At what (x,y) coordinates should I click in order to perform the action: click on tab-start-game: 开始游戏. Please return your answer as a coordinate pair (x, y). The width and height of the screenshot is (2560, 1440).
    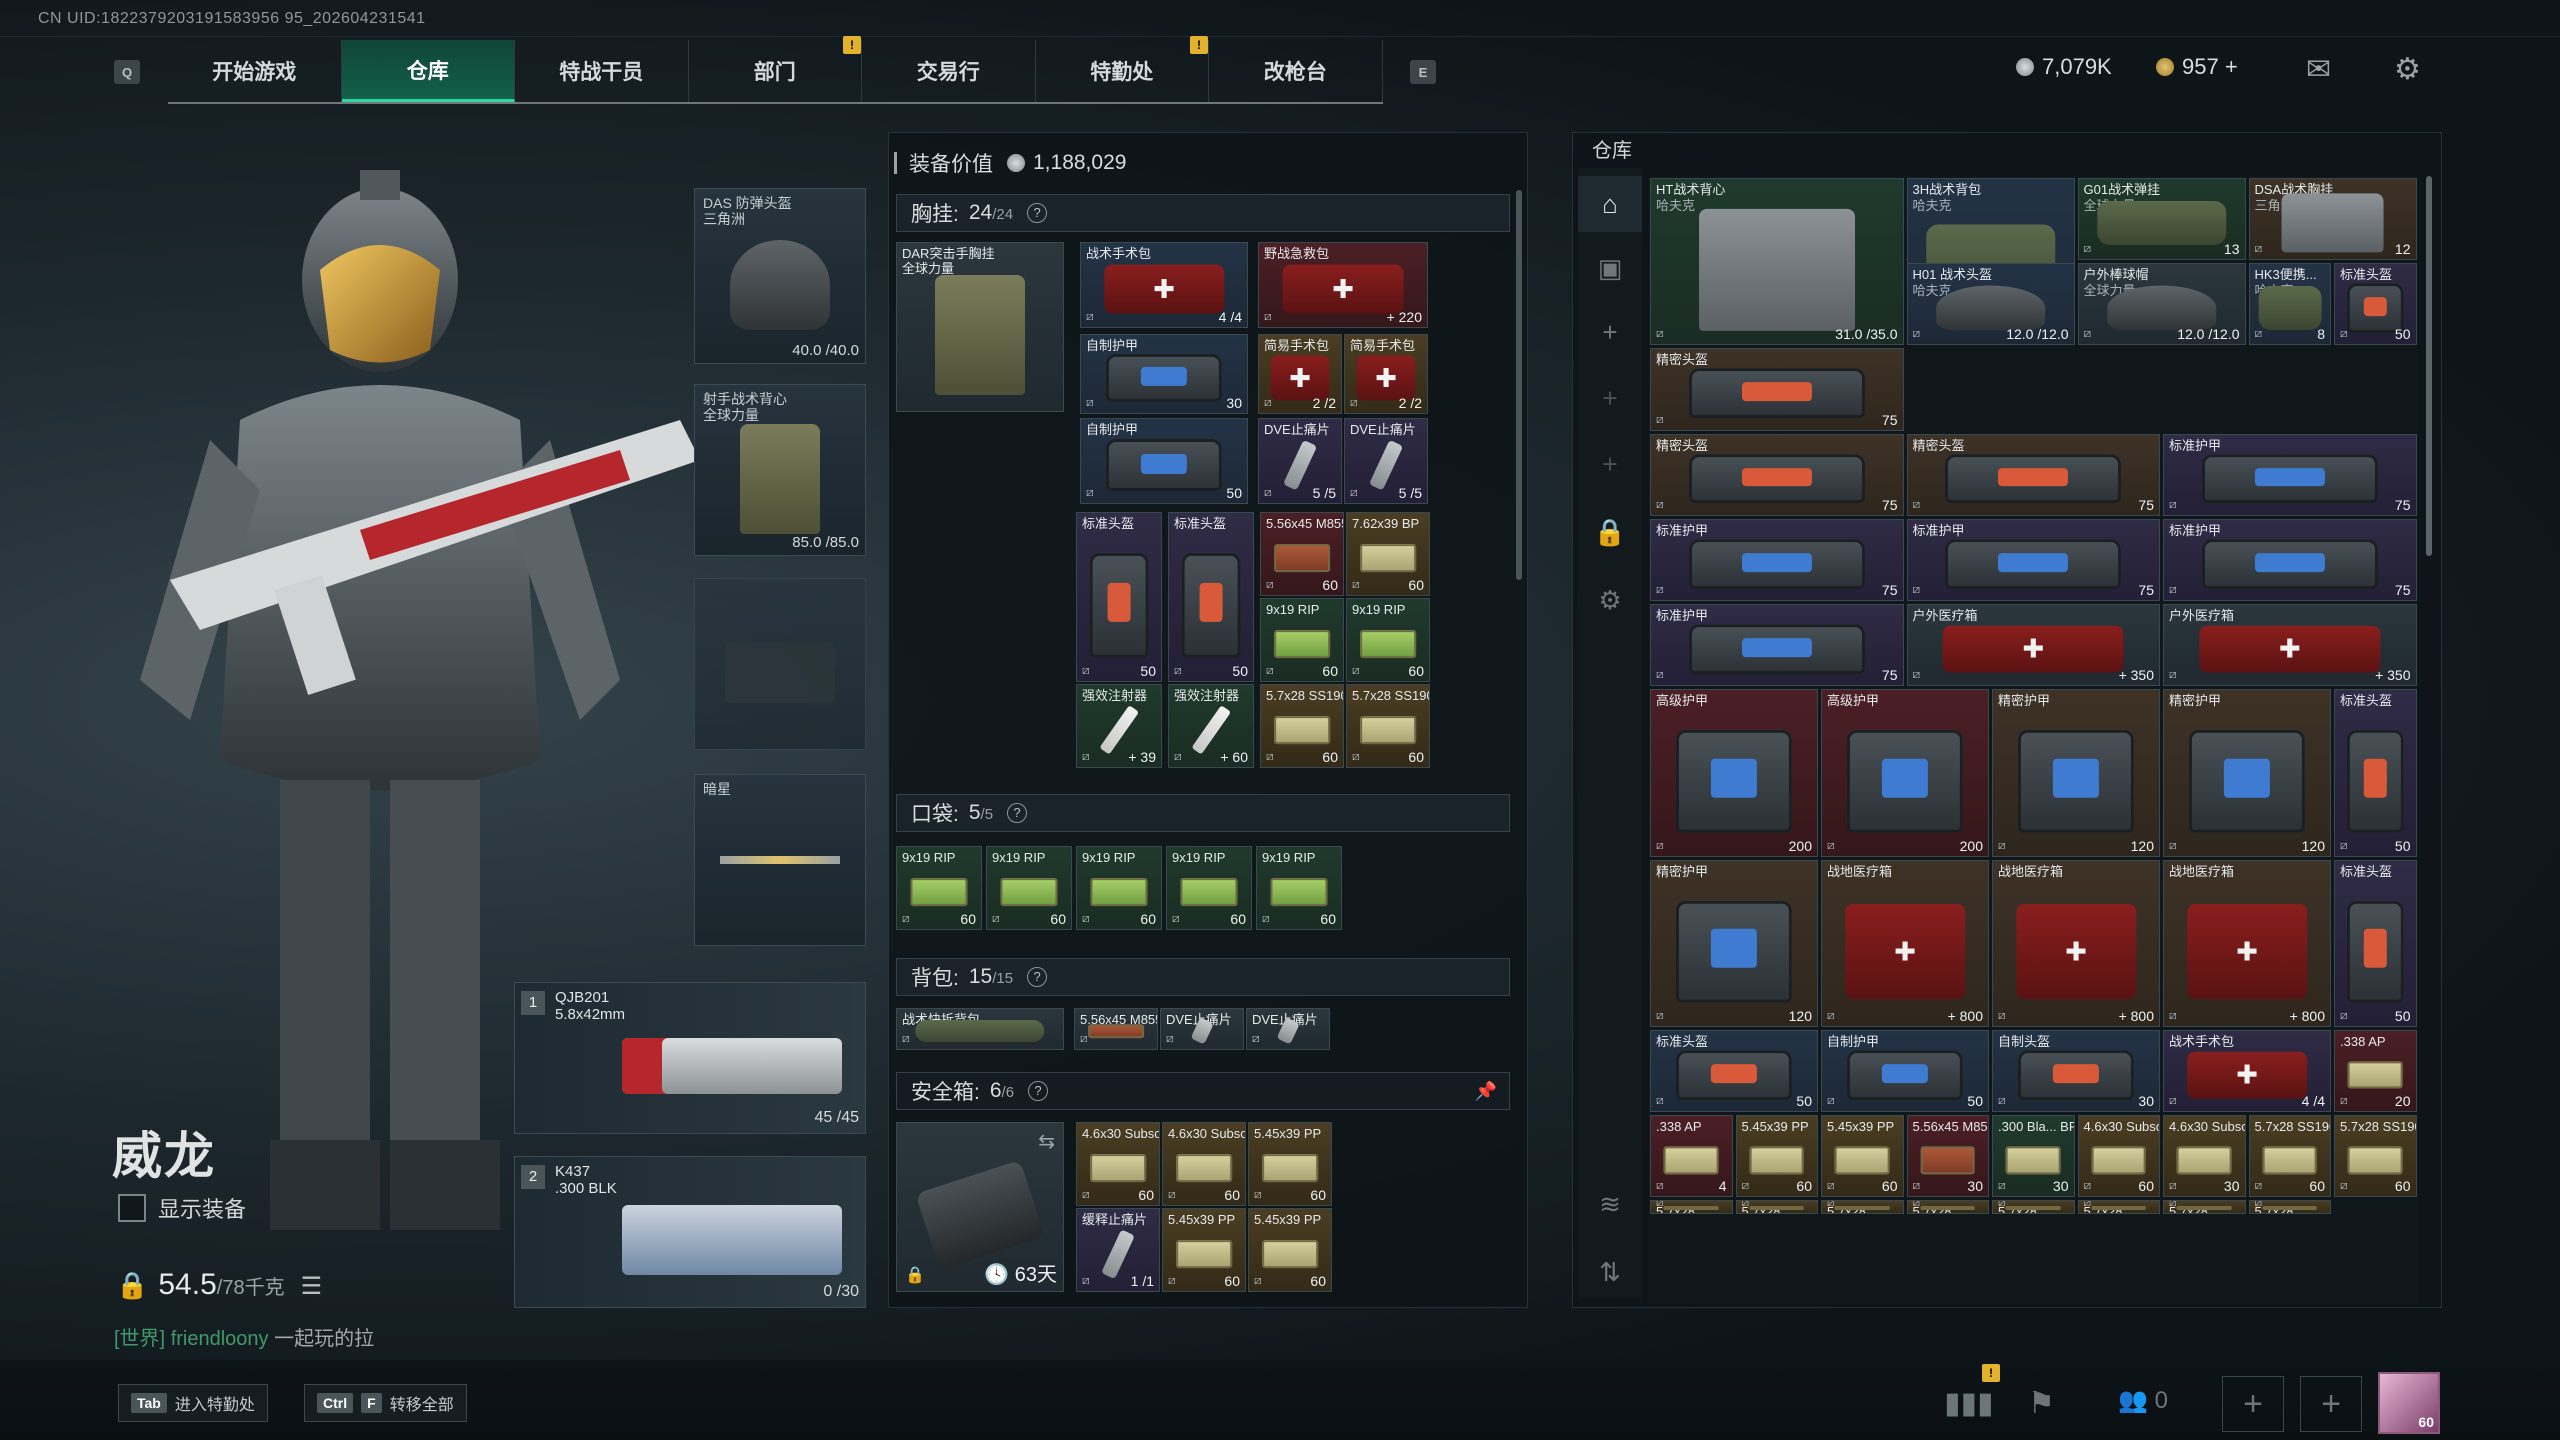
    Looking at the image, I should click on (255, 71).